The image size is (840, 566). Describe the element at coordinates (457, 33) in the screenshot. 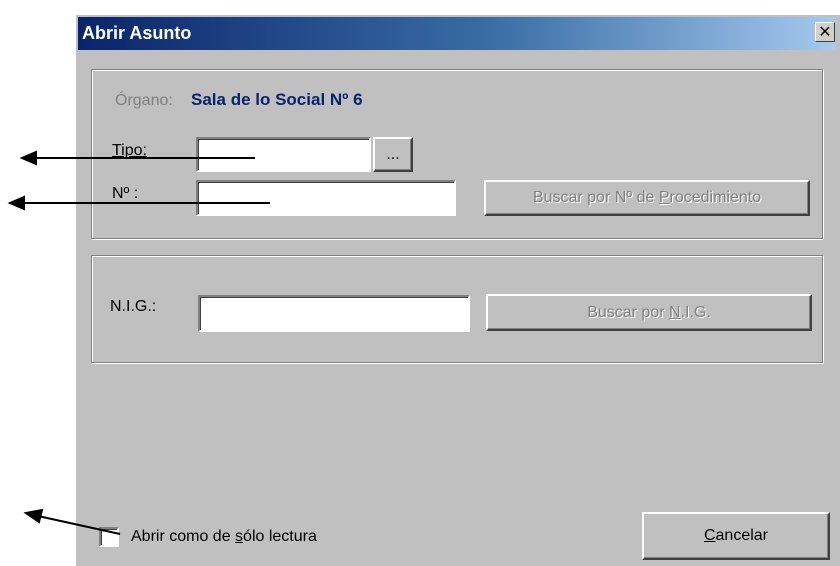

I see `title-bar` at that location.